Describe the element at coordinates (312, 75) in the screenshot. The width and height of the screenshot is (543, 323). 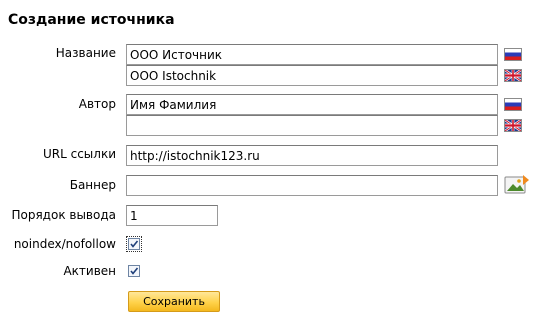
I see `name-input-en` at that location.